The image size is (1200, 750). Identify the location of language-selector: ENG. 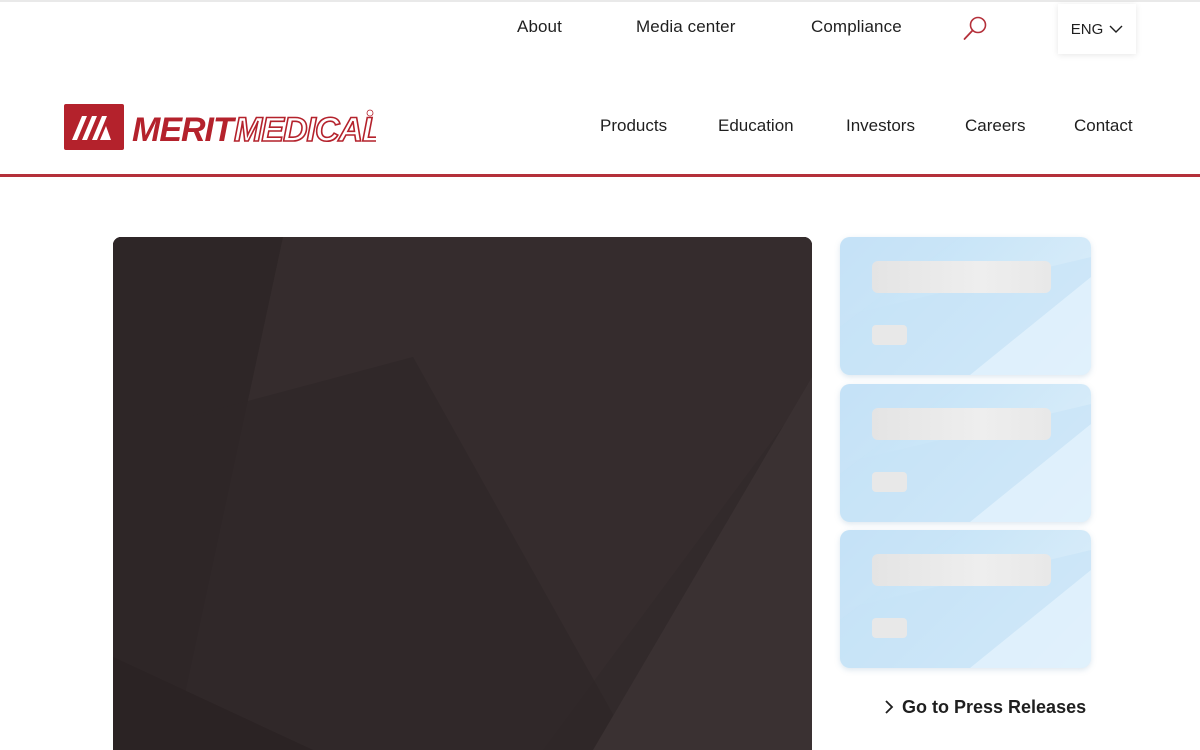
(1097, 29).